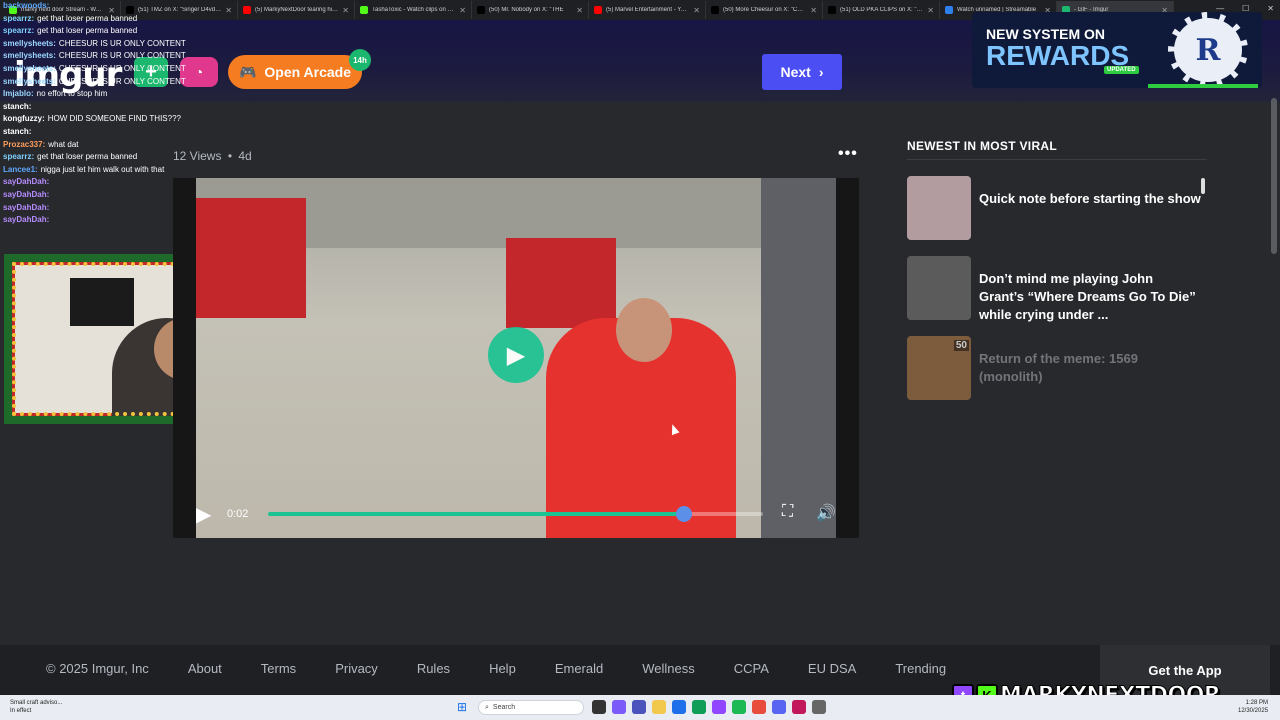 Image resolution: width=1280 pixels, height=720 pixels. What do you see at coordinates (531, 707) in the screenshot?
I see `taskbar-search: ⌕ Search` at bounding box center [531, 707].